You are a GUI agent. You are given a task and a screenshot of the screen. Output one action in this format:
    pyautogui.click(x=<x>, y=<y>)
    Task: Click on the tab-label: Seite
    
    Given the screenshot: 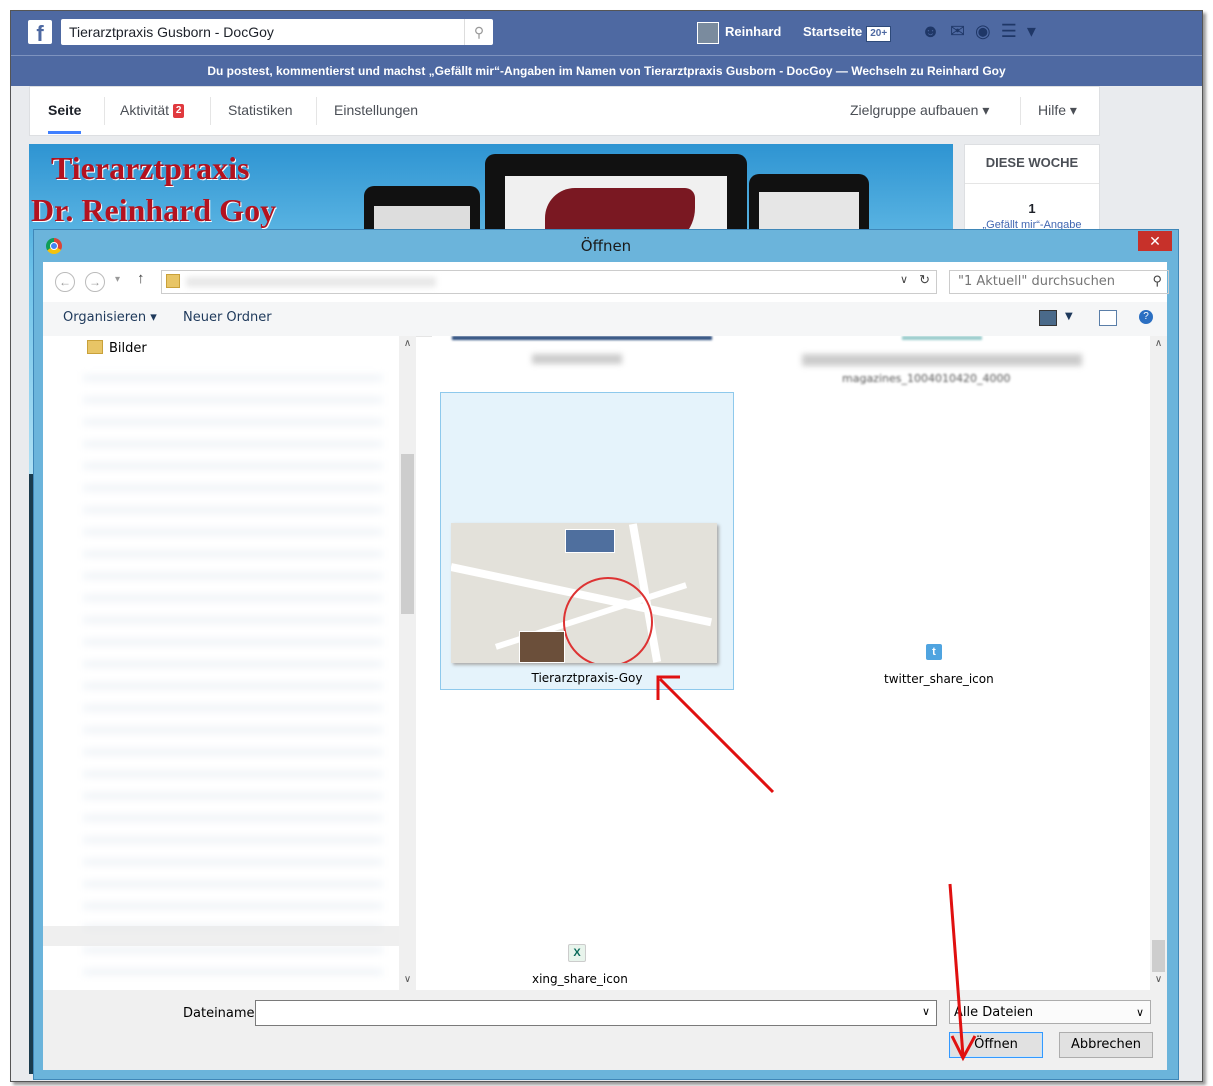 What is the action you would take?
    pyautogui.click(x=65, y=110)
    